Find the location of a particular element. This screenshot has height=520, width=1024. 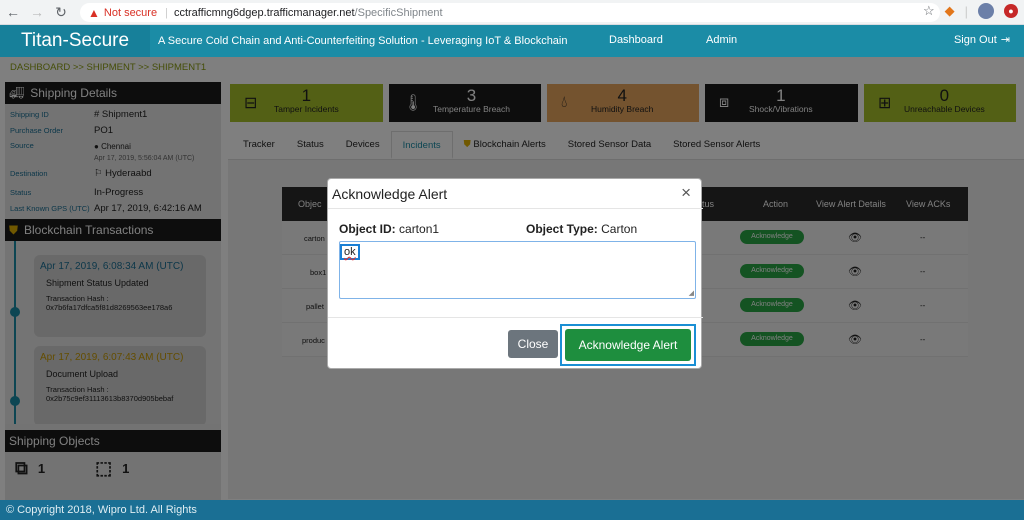

warning-icon: ▲ is located at coordinates (94, 12).